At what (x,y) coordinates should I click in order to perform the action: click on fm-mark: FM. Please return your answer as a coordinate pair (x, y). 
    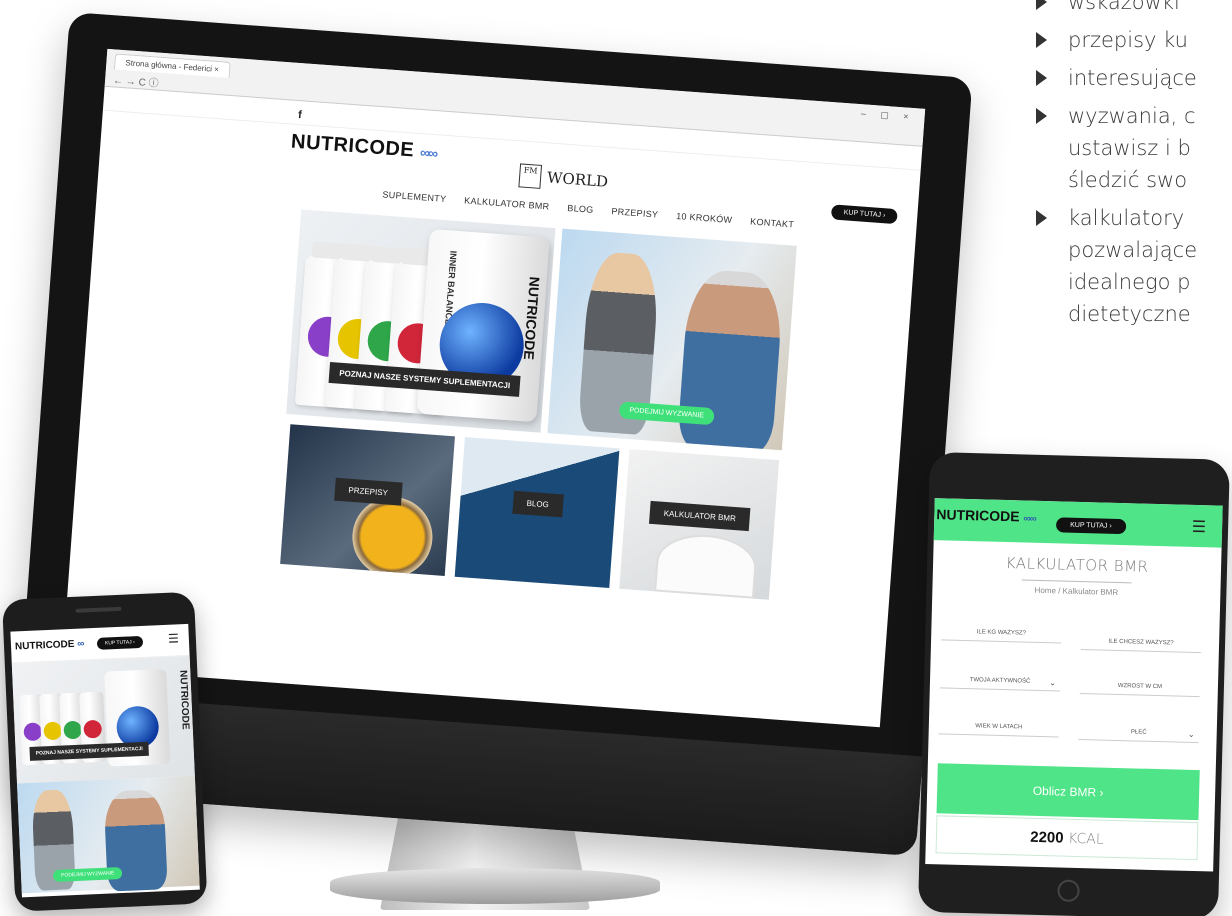
    Looking at the image, I should click on (530, 176).